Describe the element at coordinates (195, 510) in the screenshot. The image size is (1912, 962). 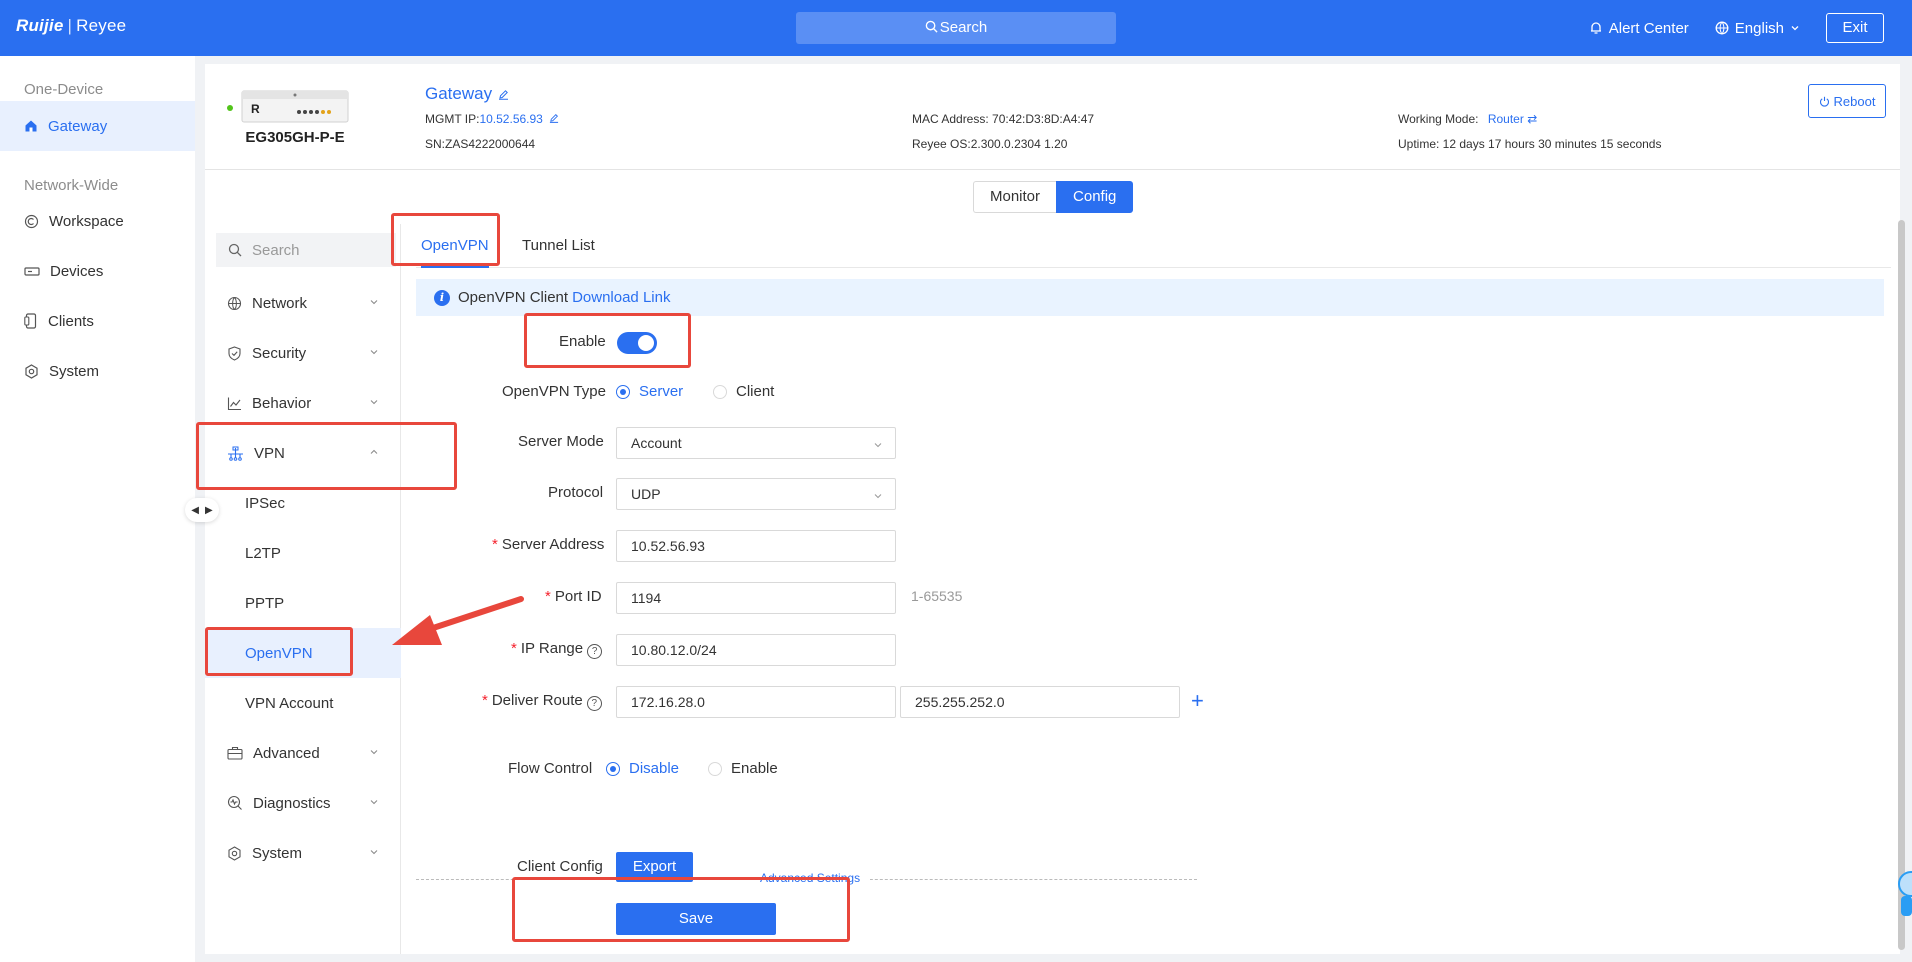
I see `caret-left-icon: ◀` at that location.